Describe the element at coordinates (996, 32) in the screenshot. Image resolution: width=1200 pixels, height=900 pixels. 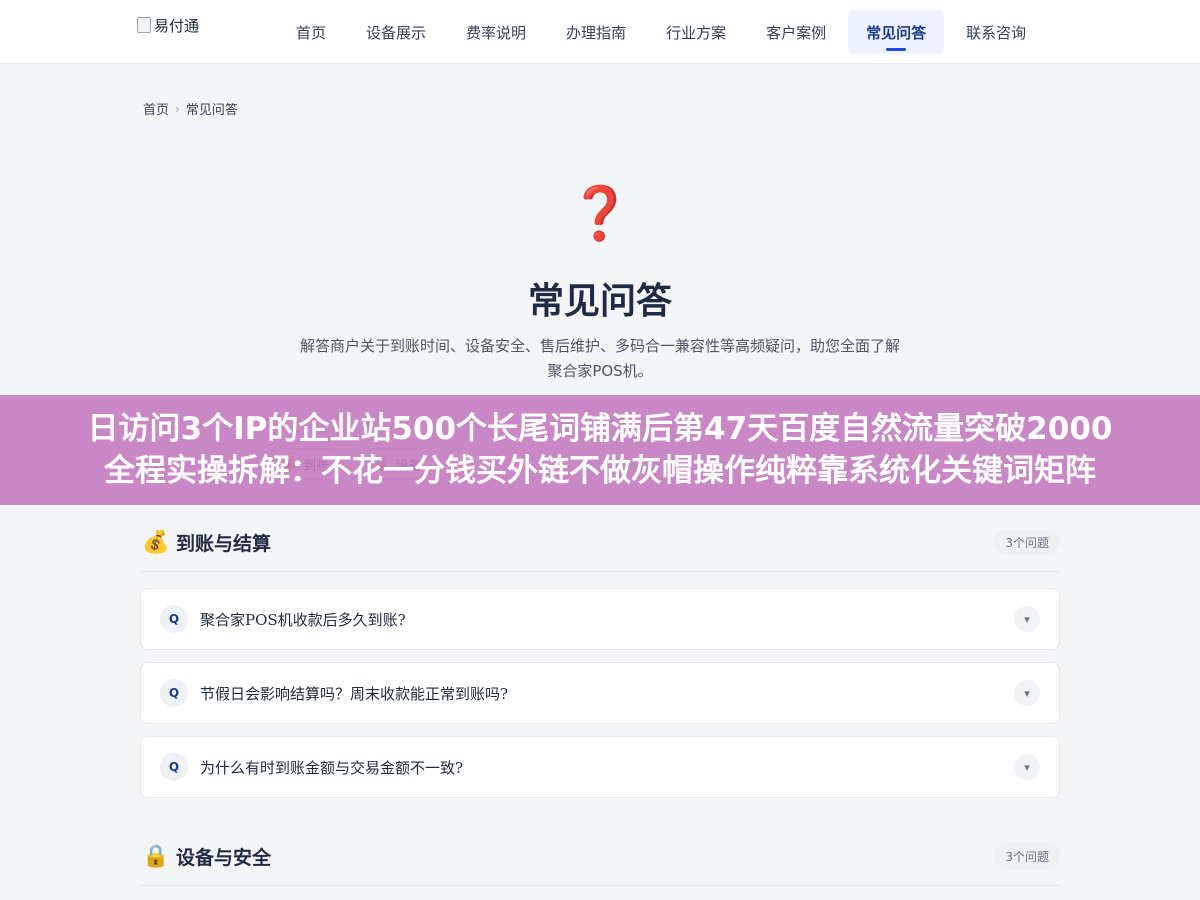
I see `nav-item-contact: 联系咨询` at that location.